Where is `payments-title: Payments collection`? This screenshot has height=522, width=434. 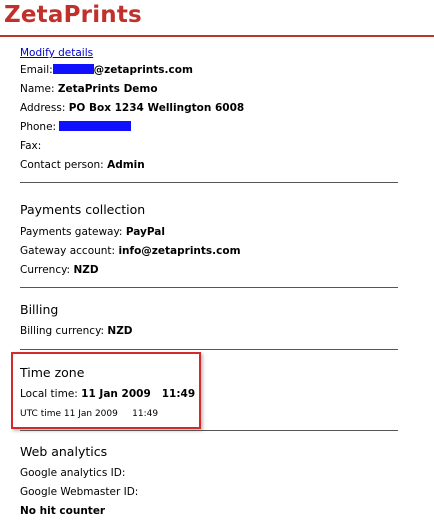
payments-title: Payments collection is located at coordinates (83, 209).